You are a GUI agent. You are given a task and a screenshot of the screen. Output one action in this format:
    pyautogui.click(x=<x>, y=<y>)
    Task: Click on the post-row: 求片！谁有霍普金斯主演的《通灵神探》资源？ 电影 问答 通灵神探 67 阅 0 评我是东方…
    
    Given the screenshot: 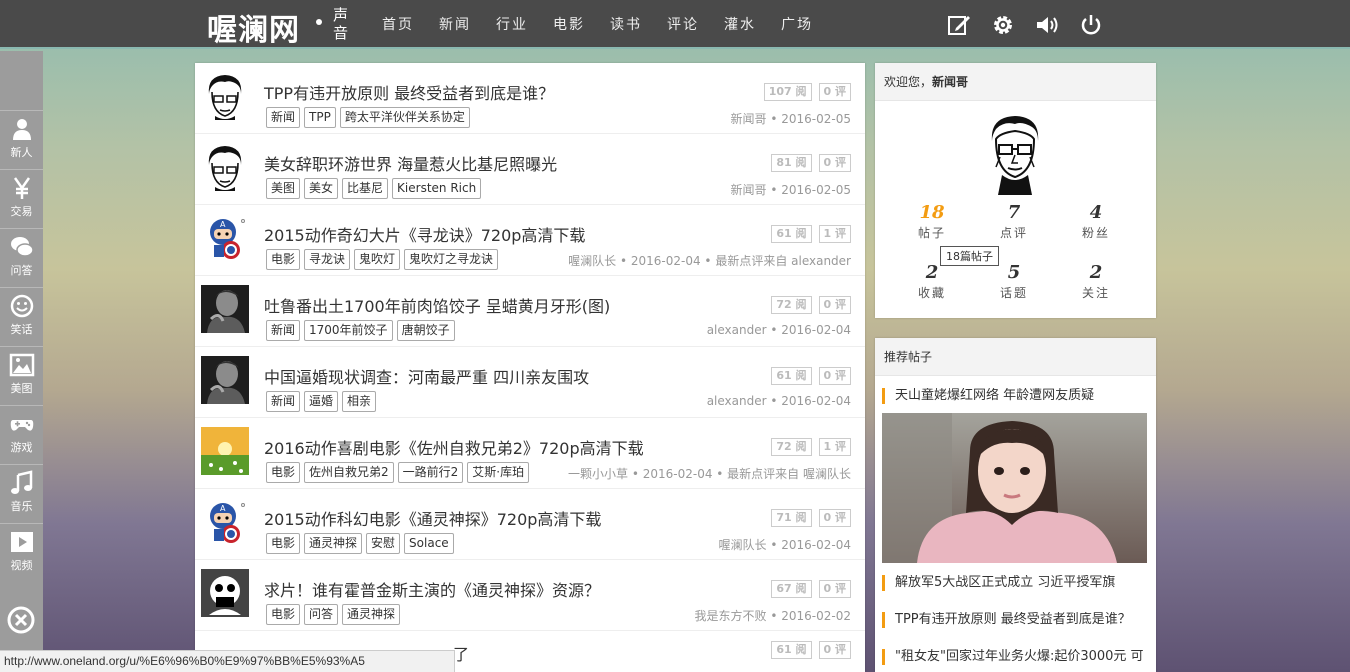 What is the action you would take?
    pyautogui.click(x=530, y=595)
    